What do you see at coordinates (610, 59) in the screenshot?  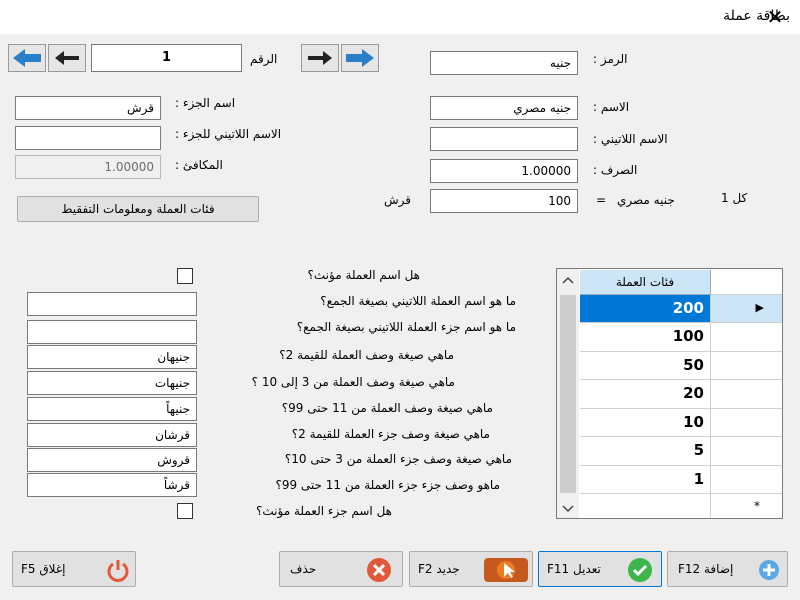 I see `symbol-label: الرمز :` at bounding box center [610, 59].